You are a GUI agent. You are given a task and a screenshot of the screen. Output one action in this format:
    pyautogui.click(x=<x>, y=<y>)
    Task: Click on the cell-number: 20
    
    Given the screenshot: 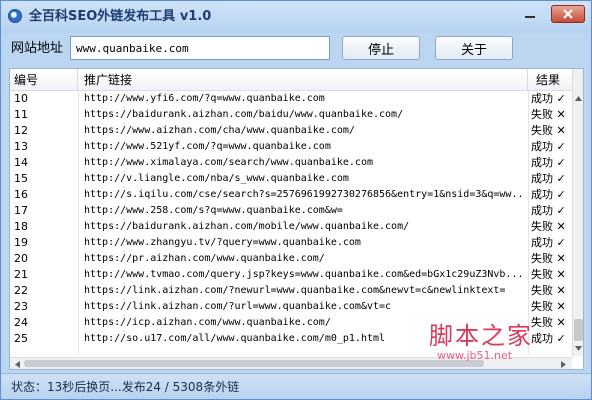 What is the action you would take?
    pyautogui.click(x=21, y=258)
    